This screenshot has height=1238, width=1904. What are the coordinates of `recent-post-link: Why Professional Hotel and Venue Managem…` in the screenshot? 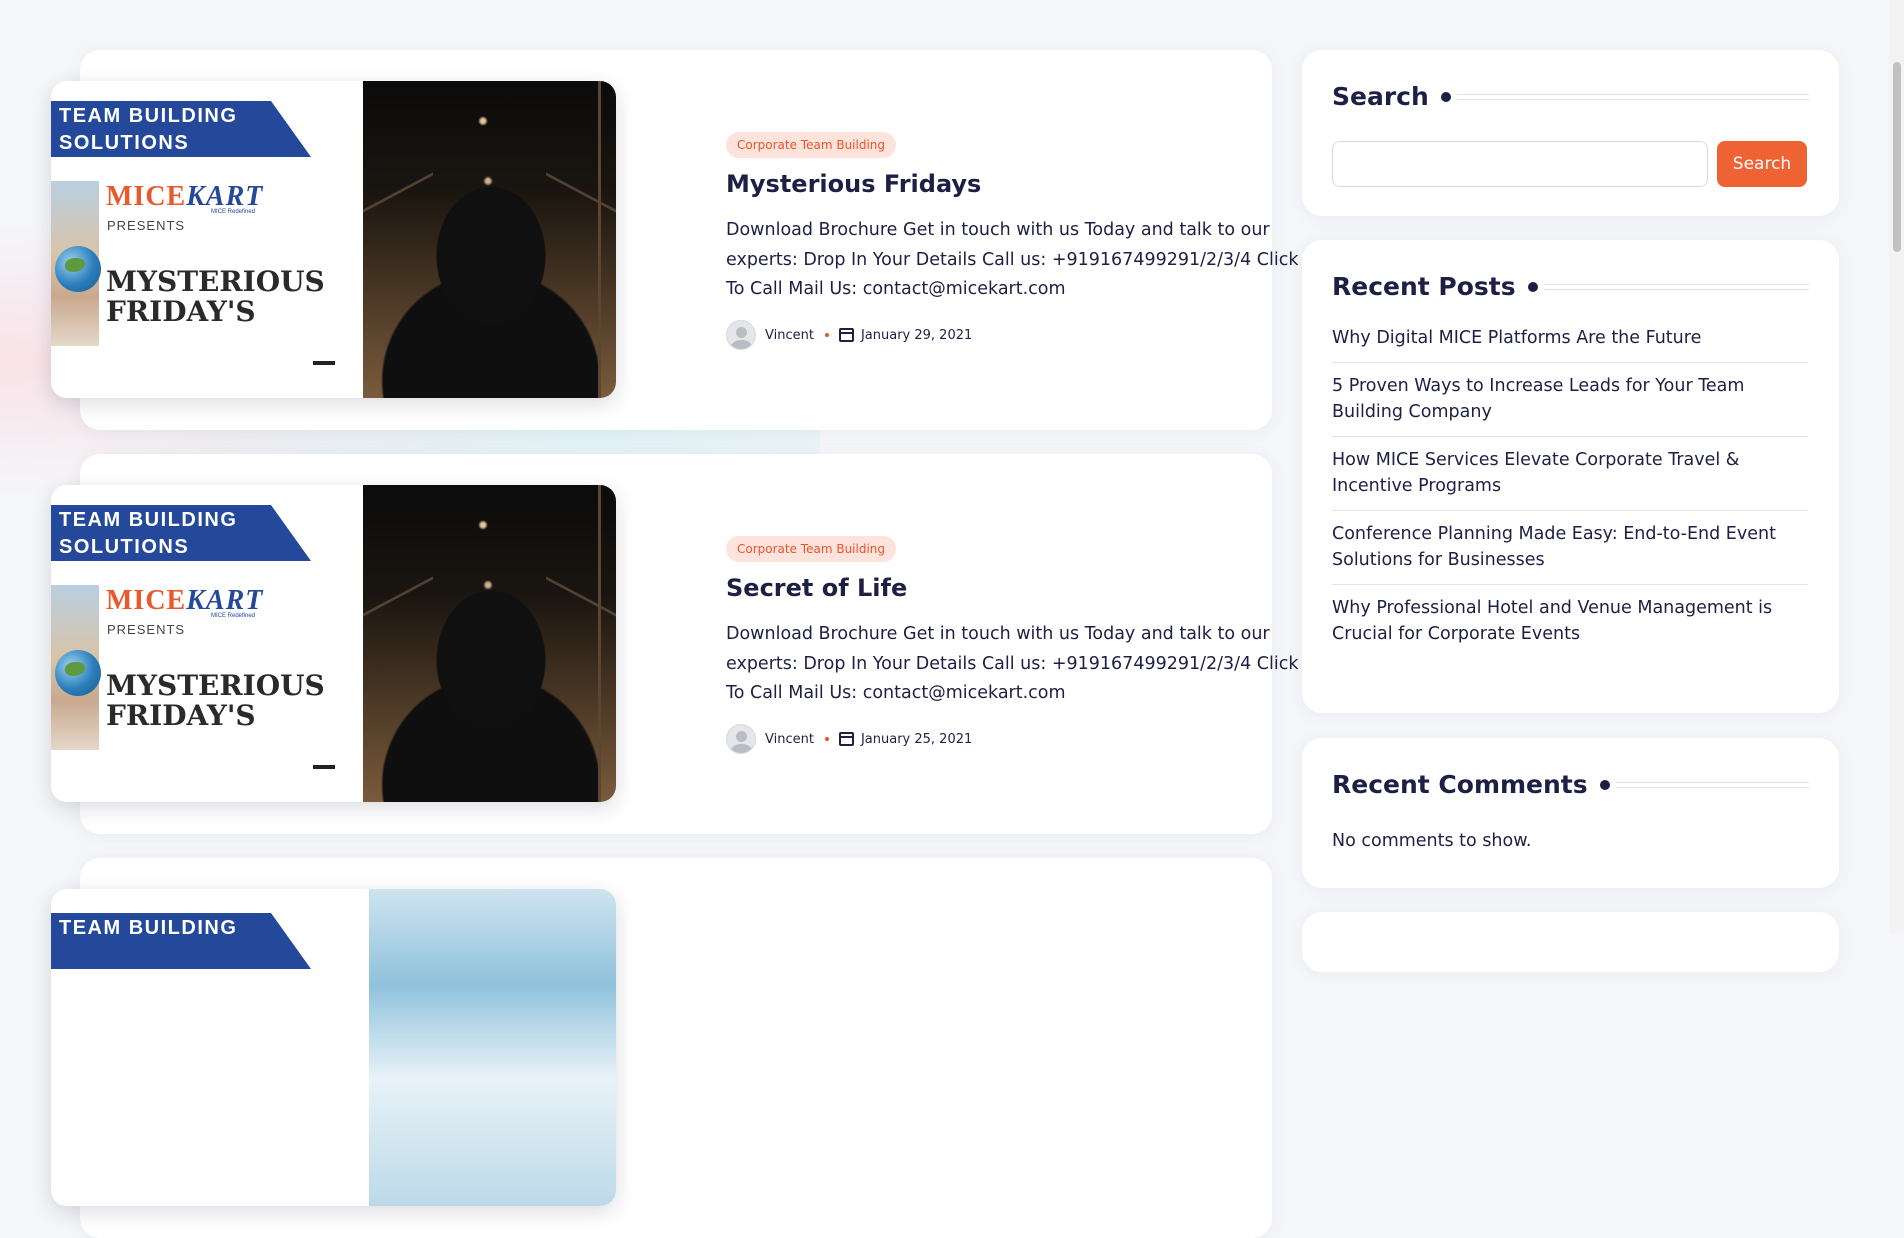 It's located at (1570, 621).